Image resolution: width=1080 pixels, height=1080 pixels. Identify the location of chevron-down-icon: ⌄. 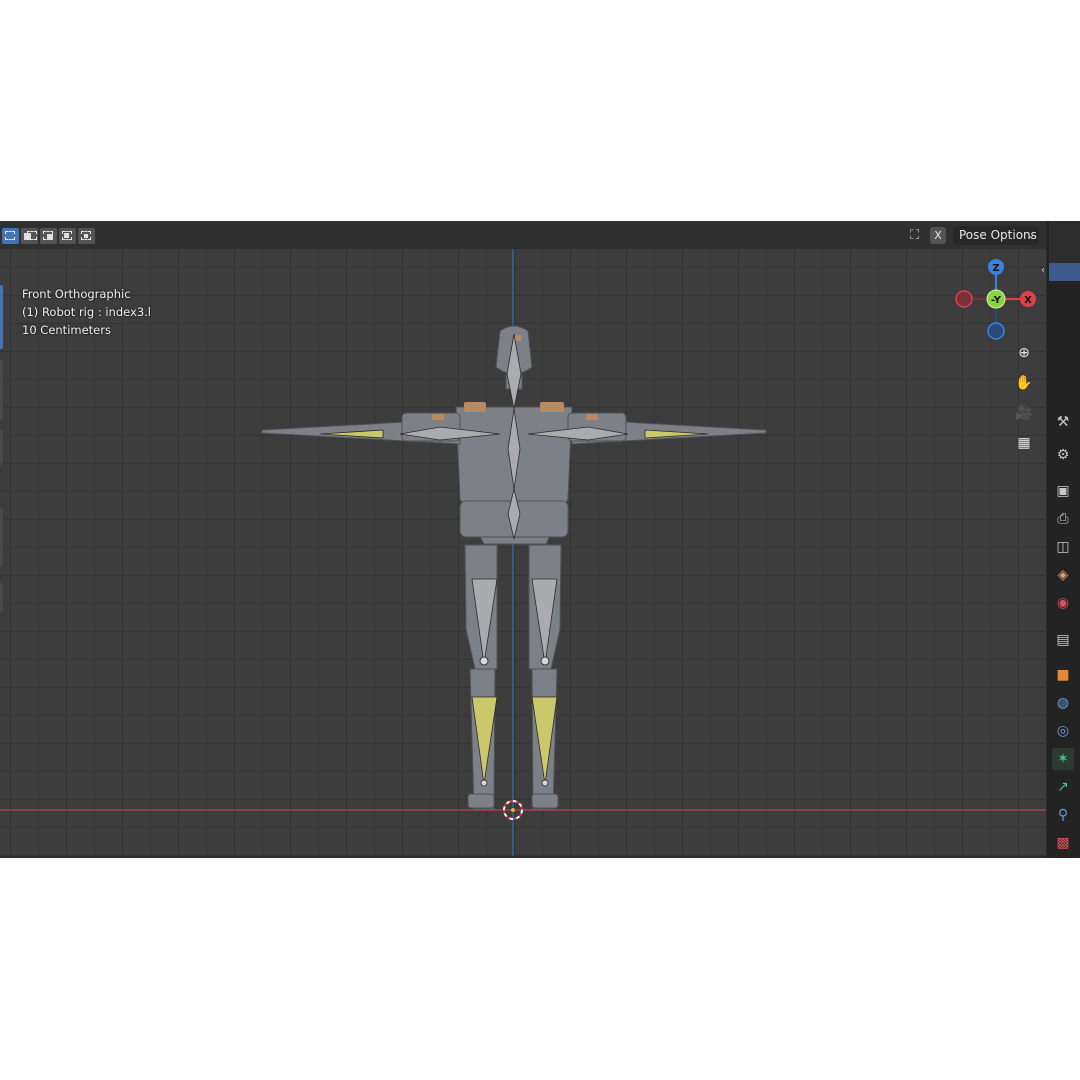
(1030, 235).